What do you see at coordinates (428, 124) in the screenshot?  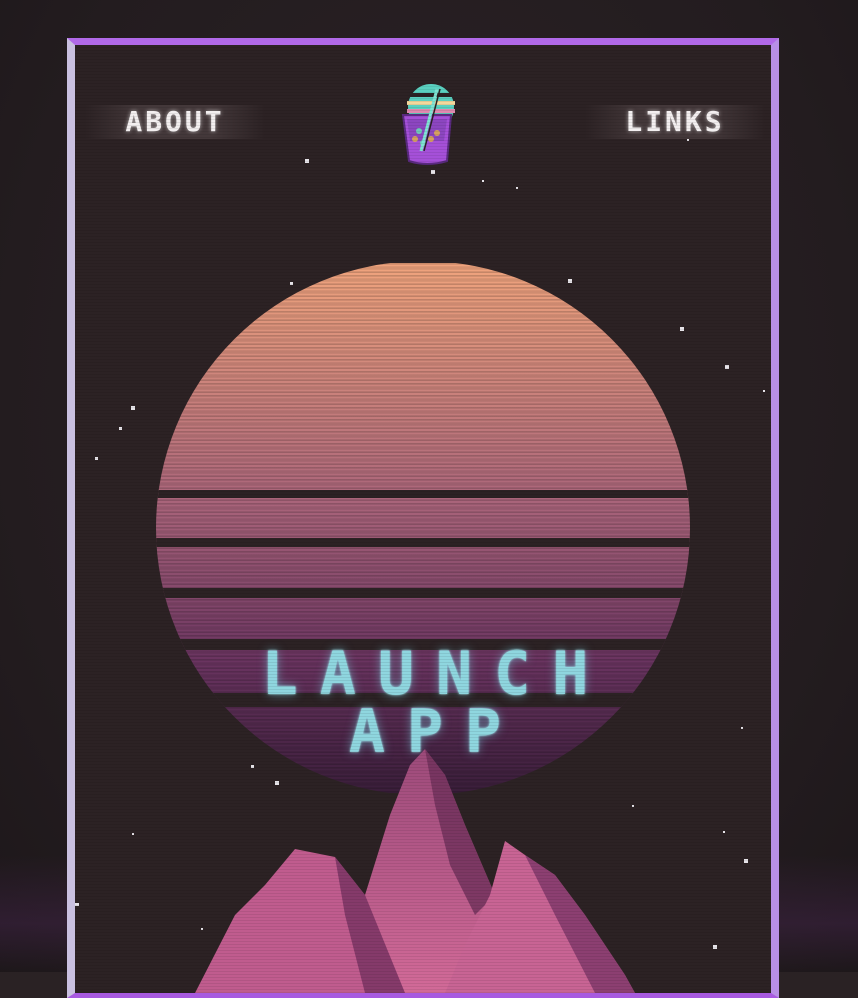 I see `bubble-tea-logo-icon` at bounding box center [428, 124].